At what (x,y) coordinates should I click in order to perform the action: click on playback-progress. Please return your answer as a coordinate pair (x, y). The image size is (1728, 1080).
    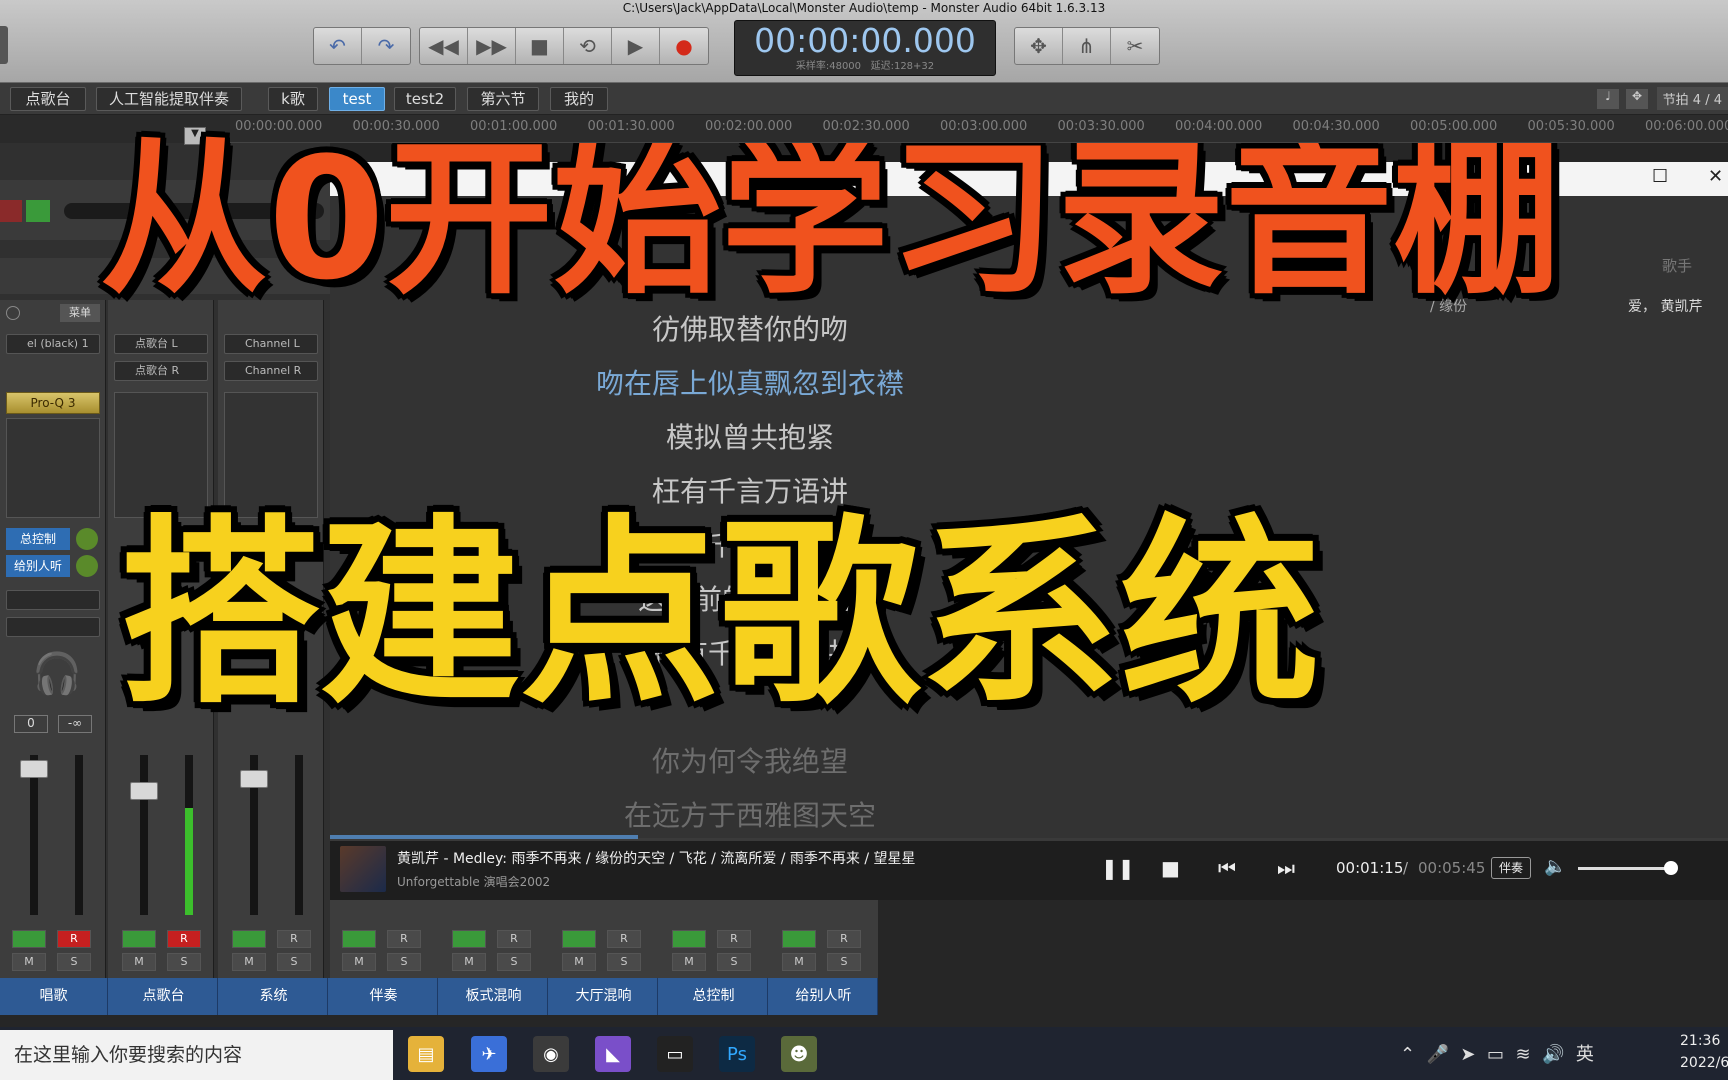
    Looking at the image, I should click on (484, 837).